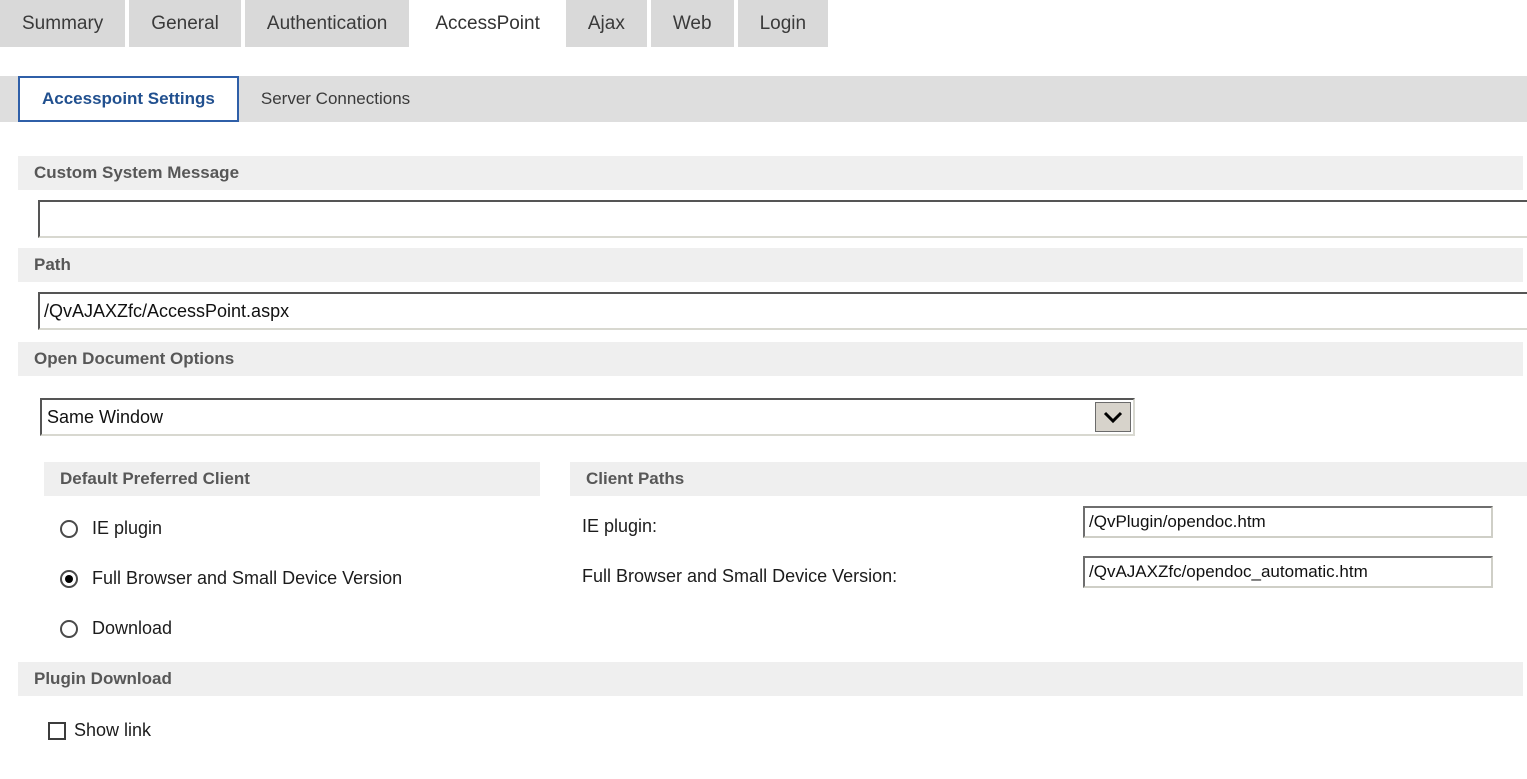 The image size is (1527, 779). Describe the element at coordinates (134, 358) in the screenshot. I see `section-header-open-document-options-label: Open Document Options` at that location.